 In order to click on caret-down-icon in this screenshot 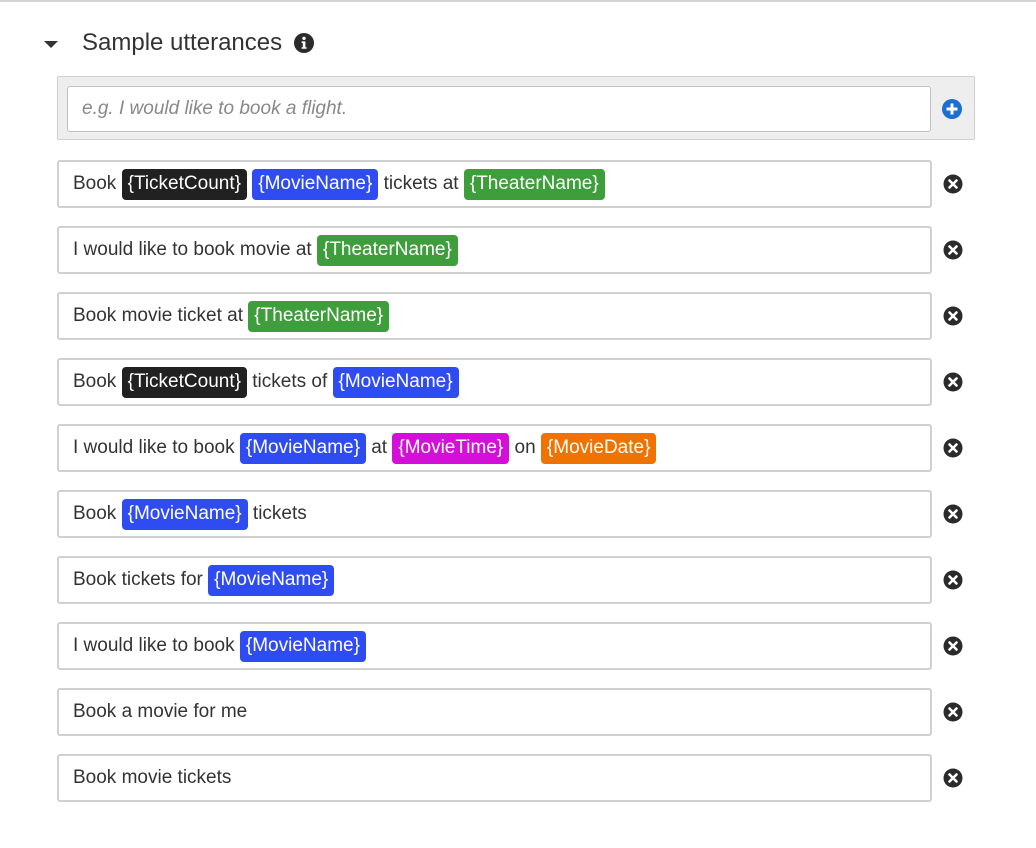, I will do `click(51, 44)`.